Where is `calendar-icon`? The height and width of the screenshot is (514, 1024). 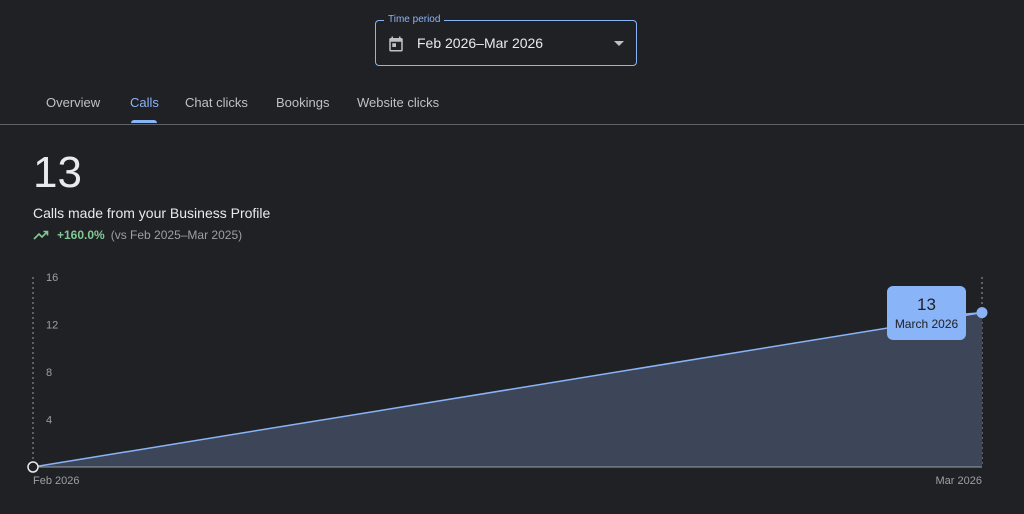 calendar-icon is located at coordinates (396, 44).